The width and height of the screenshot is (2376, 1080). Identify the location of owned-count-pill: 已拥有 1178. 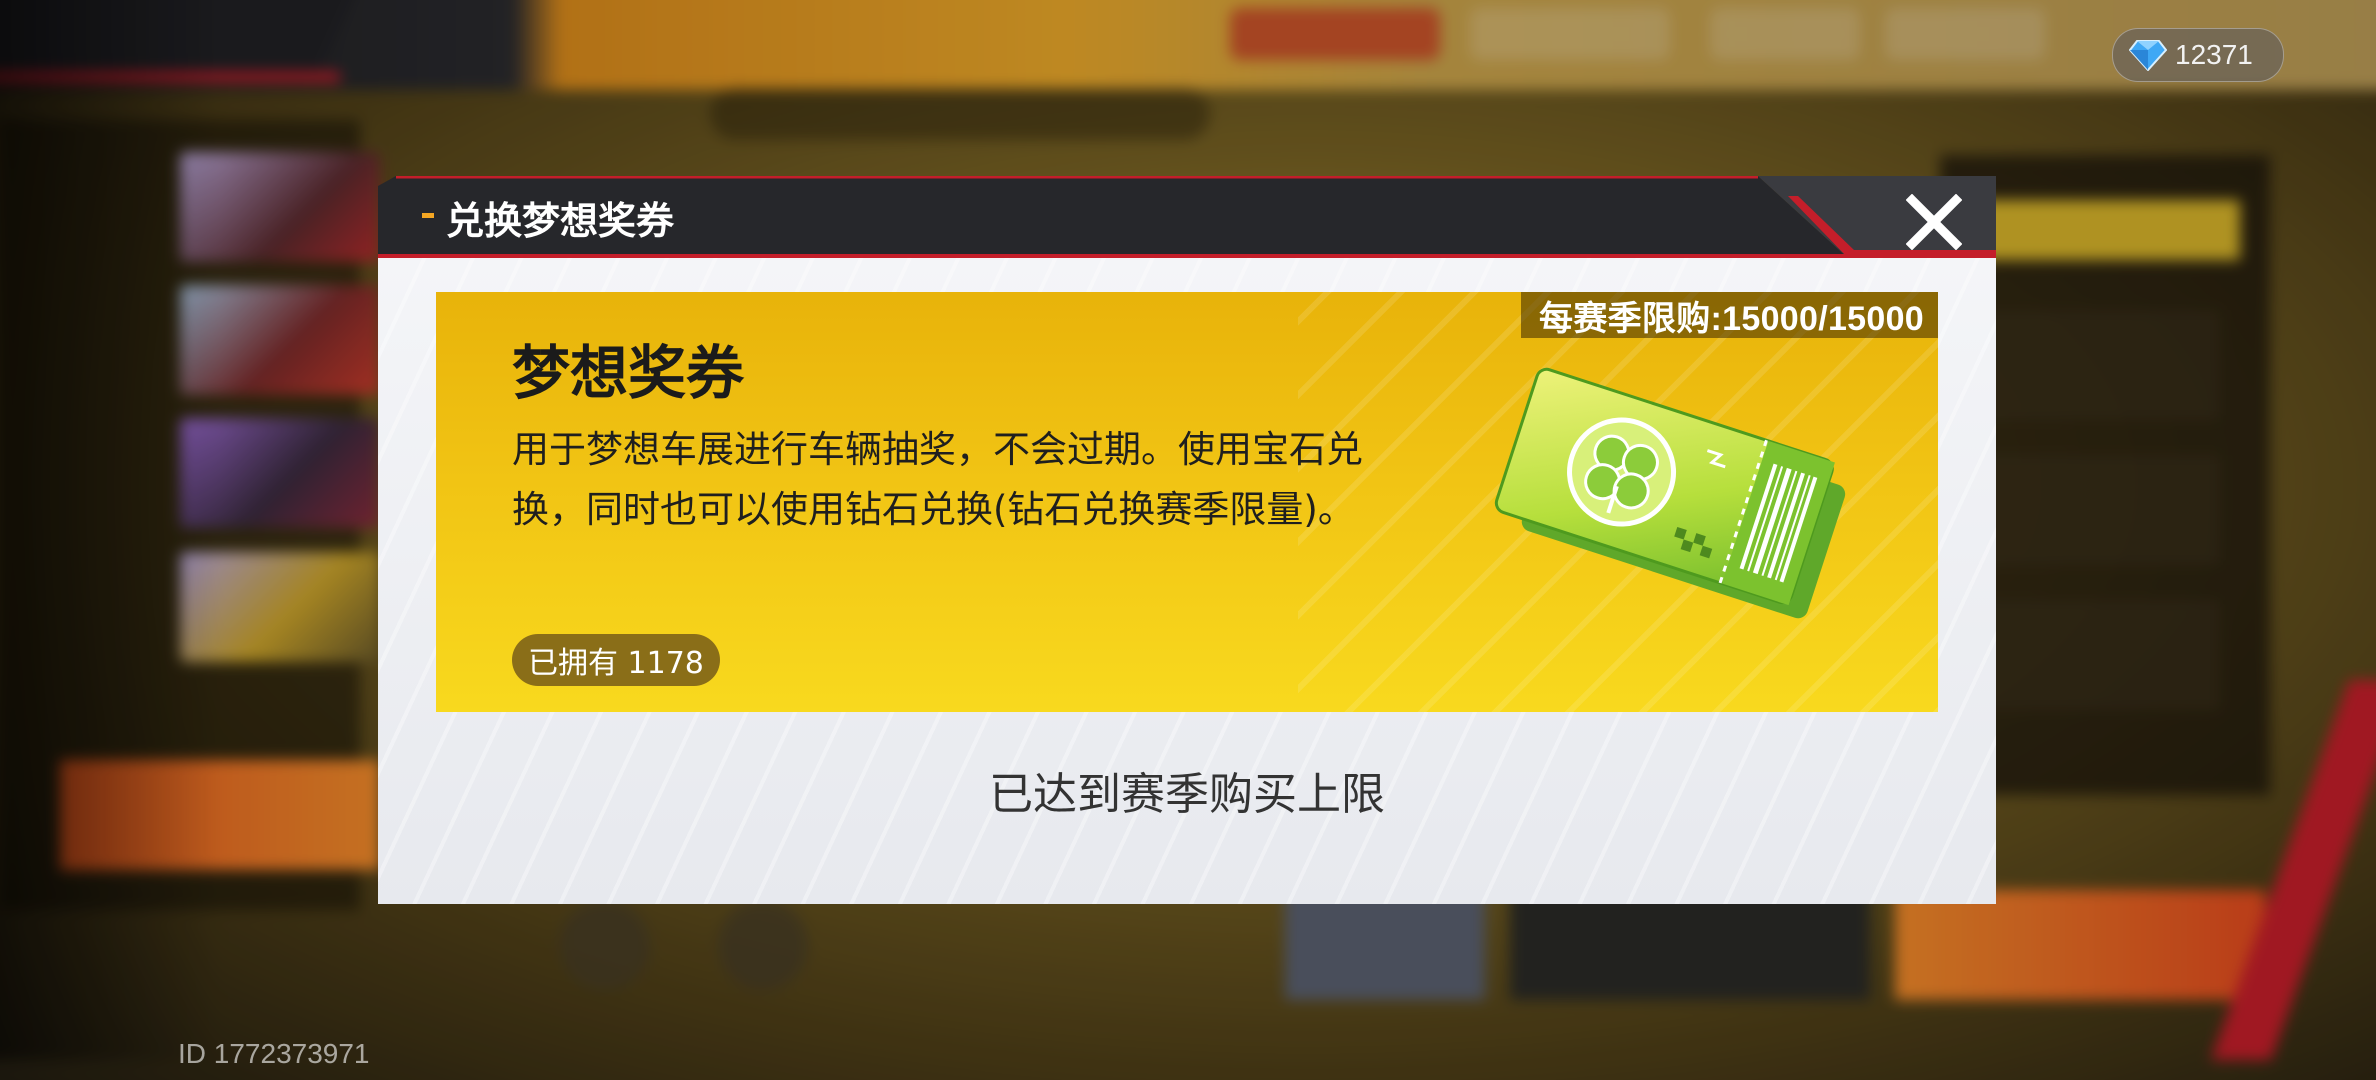
(616, 660).